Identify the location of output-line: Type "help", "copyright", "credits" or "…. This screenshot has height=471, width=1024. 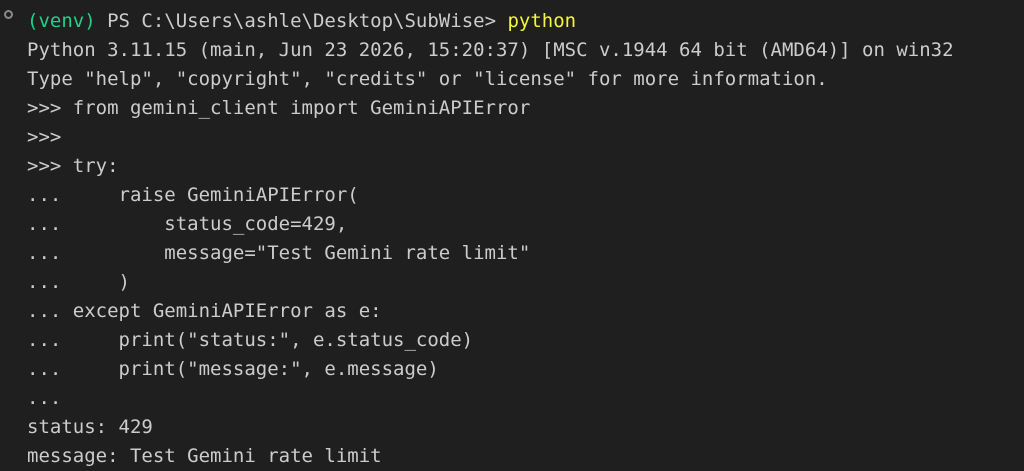
(427, 79).